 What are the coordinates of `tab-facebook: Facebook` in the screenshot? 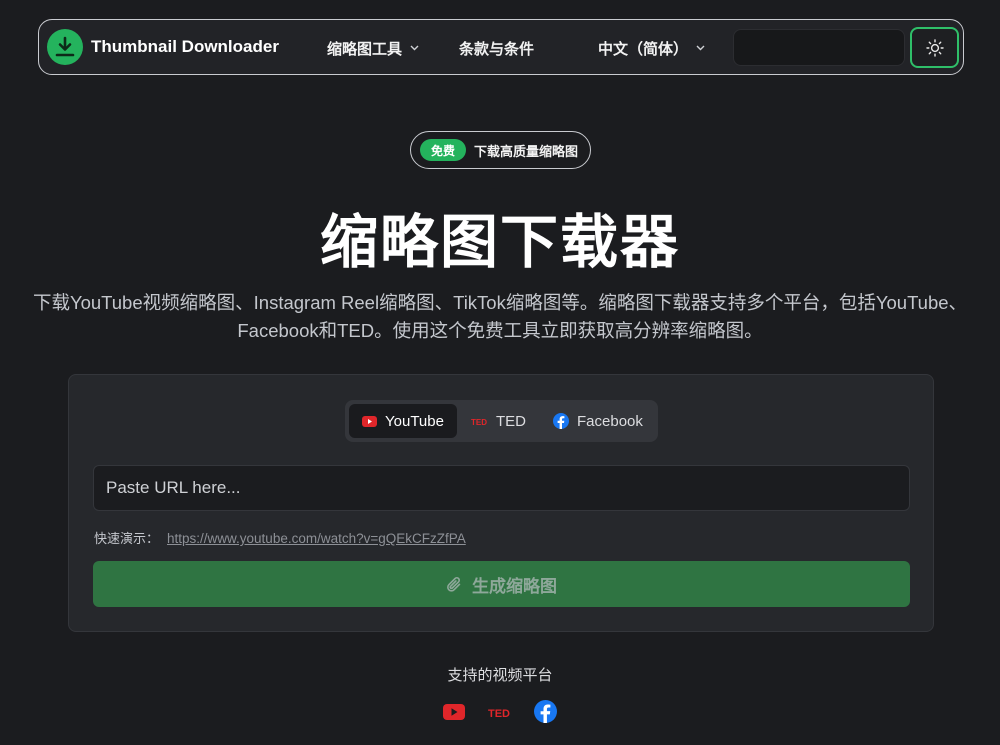 It's located at (598, 421).